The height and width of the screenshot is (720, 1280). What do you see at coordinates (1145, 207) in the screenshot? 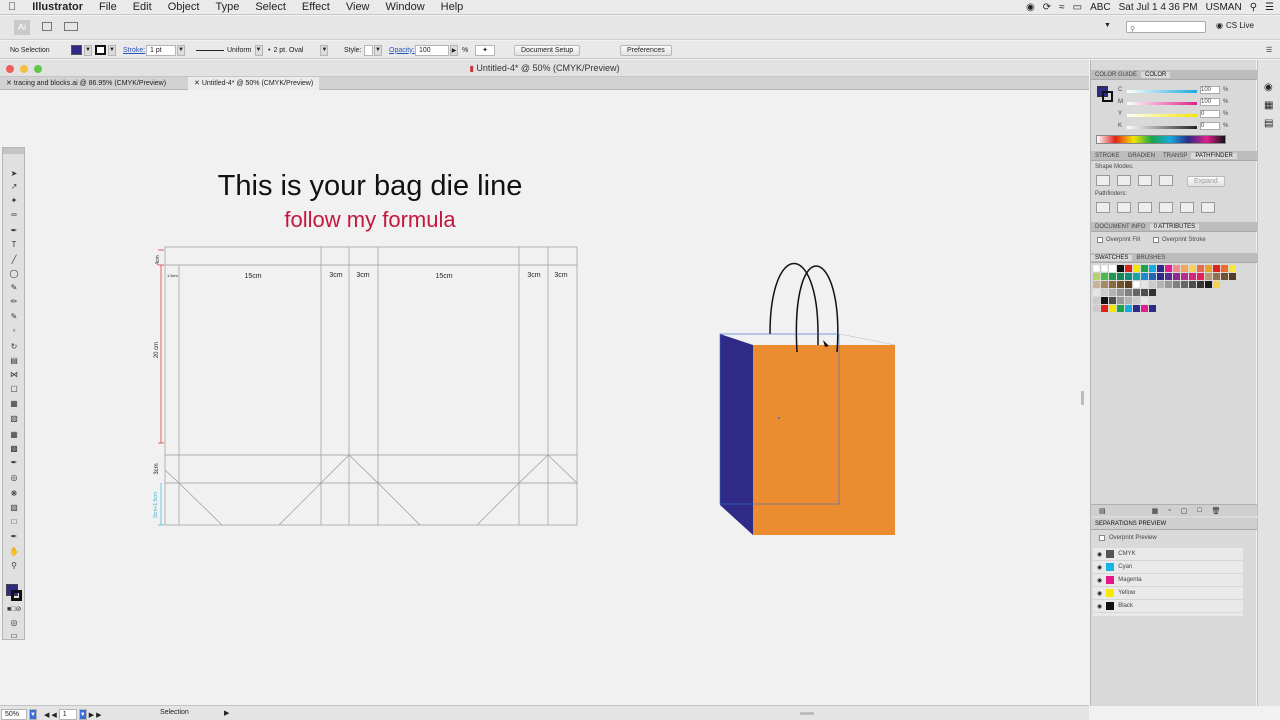
I see `merge-icon` at bounding box center [1145, 207].